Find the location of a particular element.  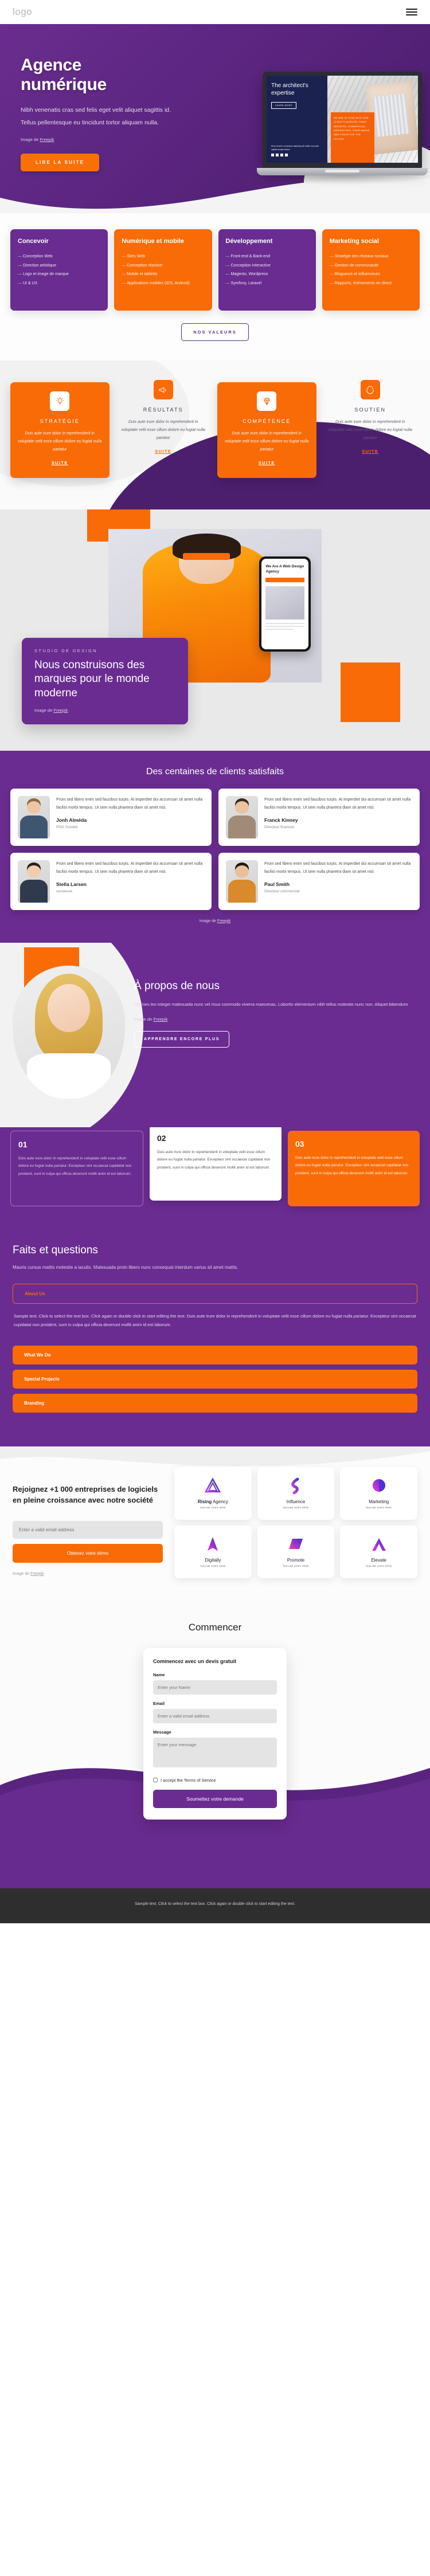

faq-title: Faits et questions is located at coordinates (56, 1250).